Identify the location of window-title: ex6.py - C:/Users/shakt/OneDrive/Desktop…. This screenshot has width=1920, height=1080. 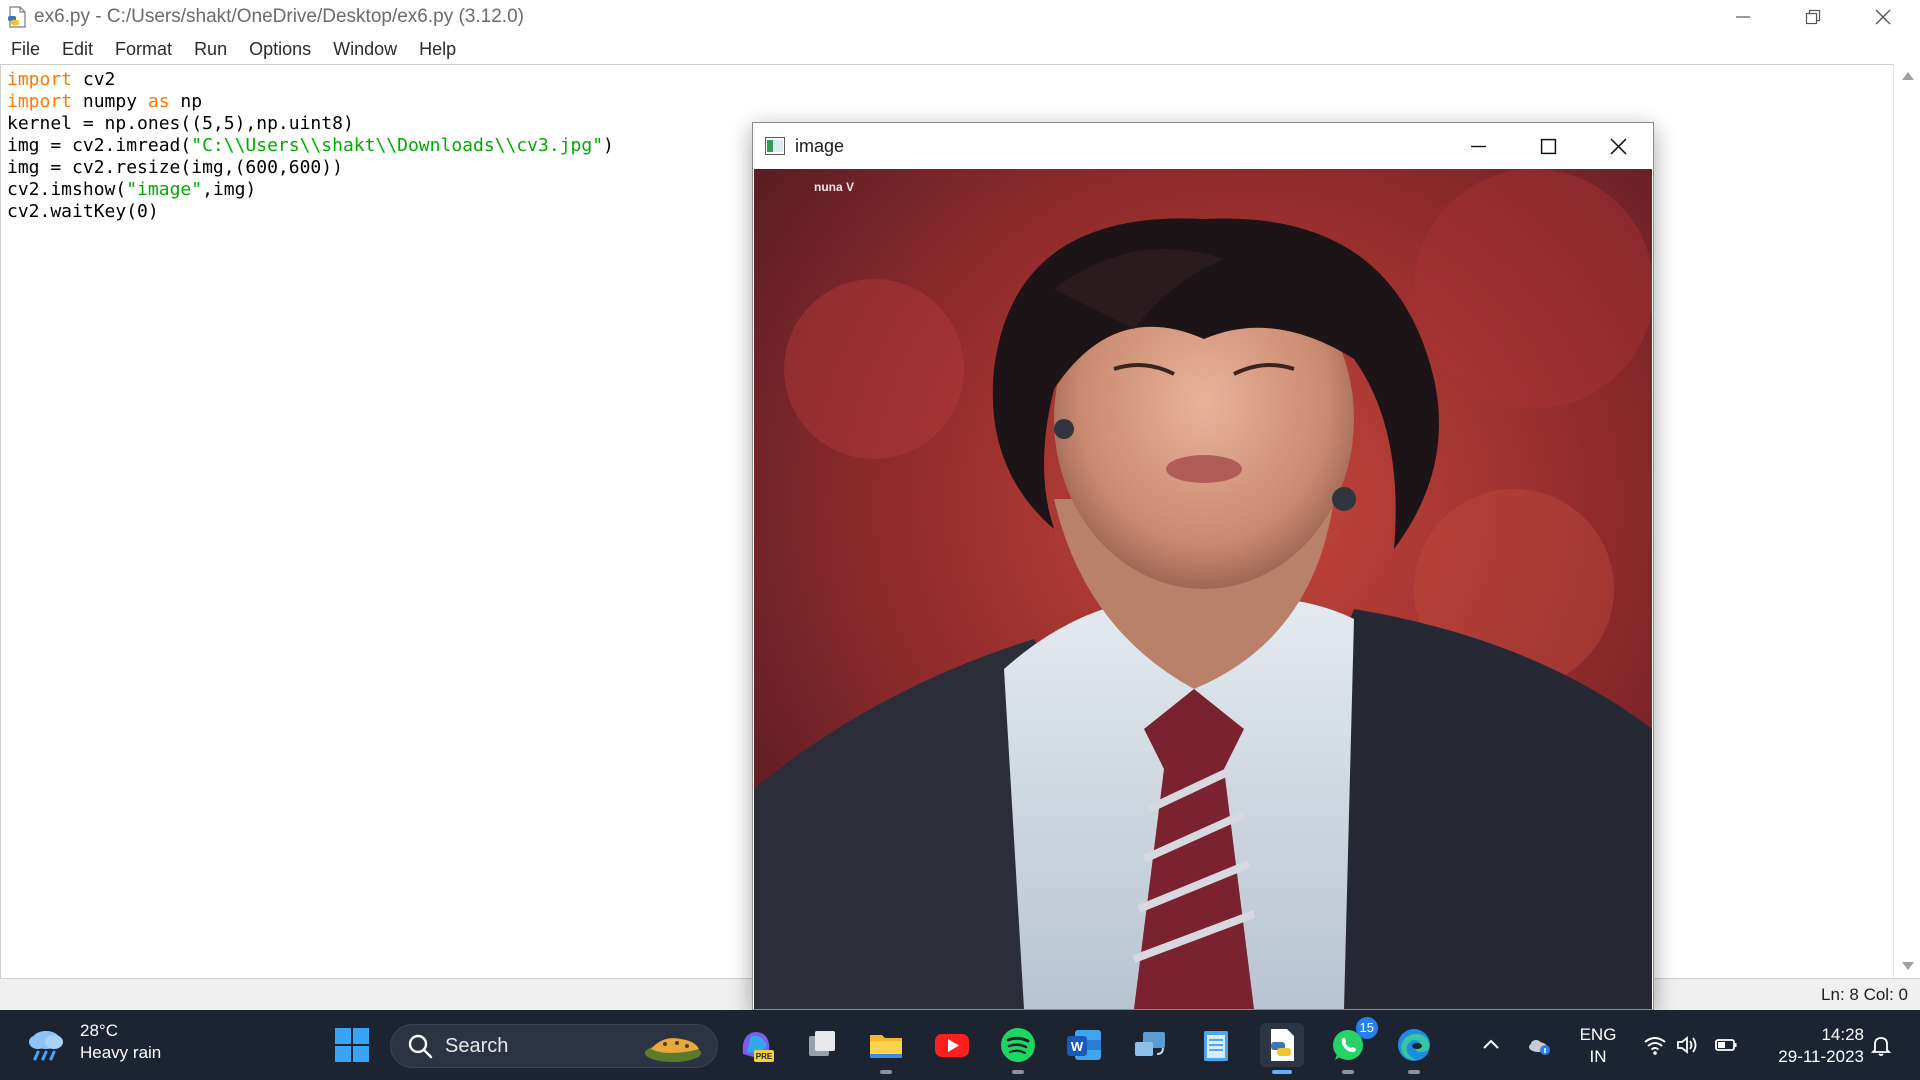
(279, 16).